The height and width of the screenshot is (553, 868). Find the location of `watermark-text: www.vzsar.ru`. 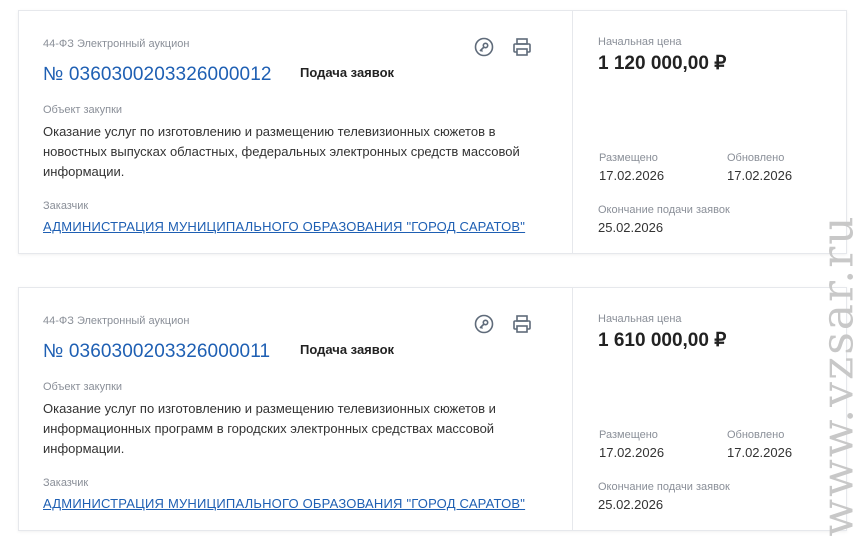

watermark-text: www.vzsar.ru is located at coordinates (838, 375).